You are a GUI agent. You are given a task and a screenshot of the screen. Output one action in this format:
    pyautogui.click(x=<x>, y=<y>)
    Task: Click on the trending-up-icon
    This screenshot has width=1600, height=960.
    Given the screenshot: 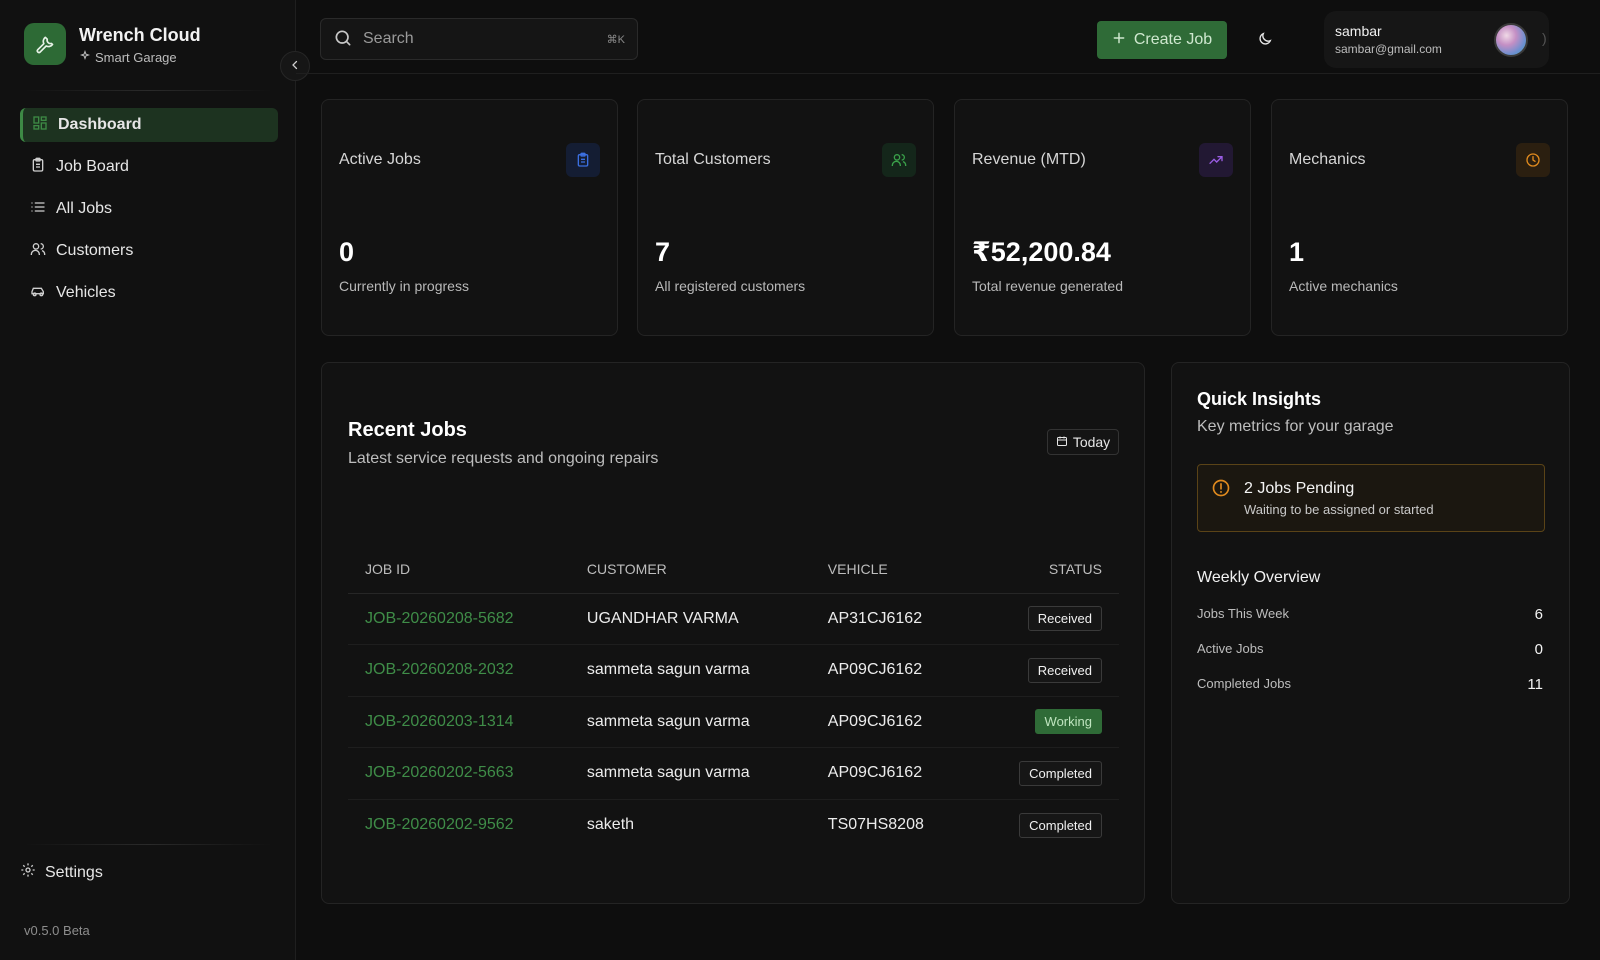 What is the action you would take?
    pyautogui.click(x=1216, y=160)
    